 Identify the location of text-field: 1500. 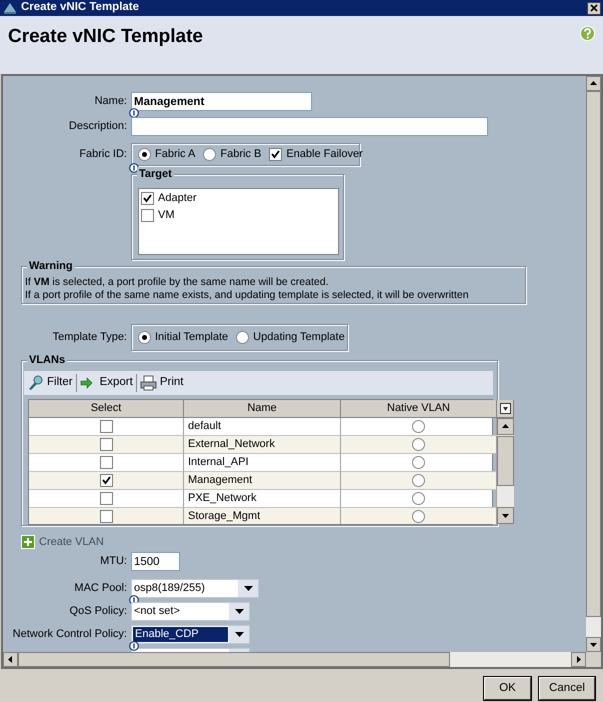
(155, 562).